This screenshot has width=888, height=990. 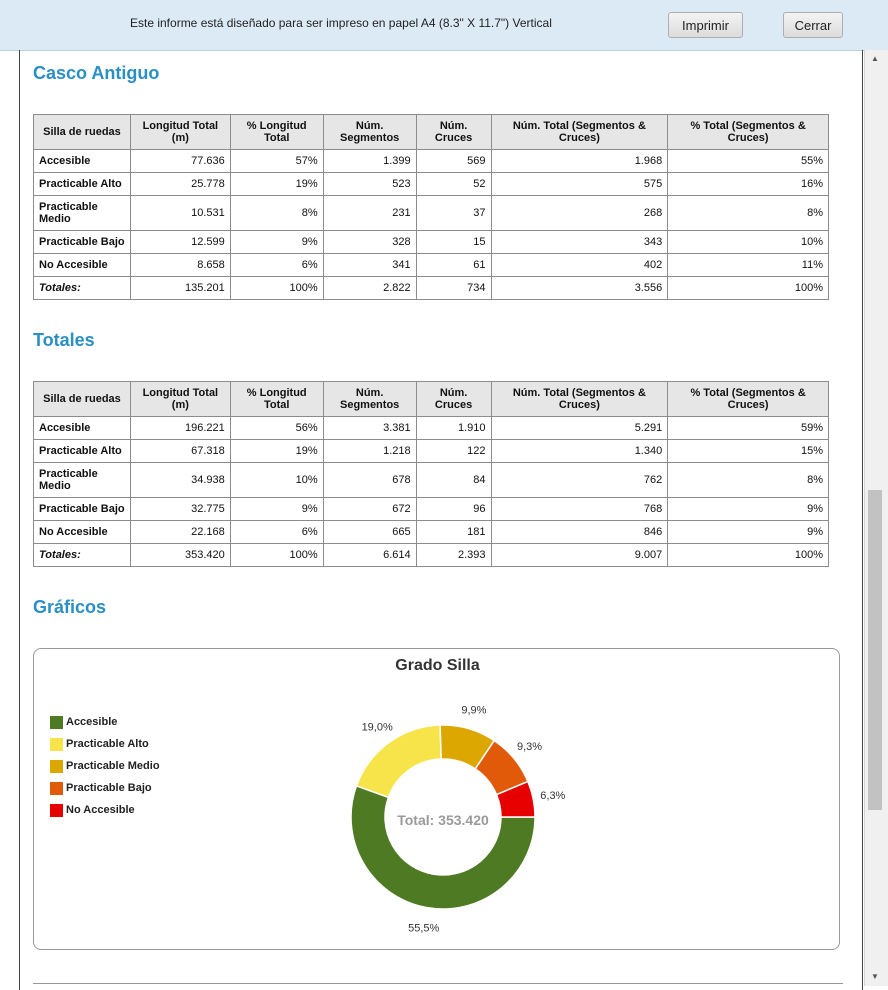 I want to click on table-row: Totales: 135.201 100% 2.822 734 3.556 100%, so click(x=431, y=288).